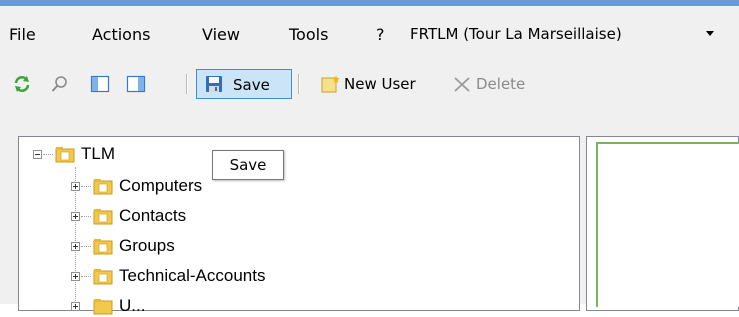 This screenshot has height=317, width=739. I want to click on new-user-label: New User, so click(380, 84).